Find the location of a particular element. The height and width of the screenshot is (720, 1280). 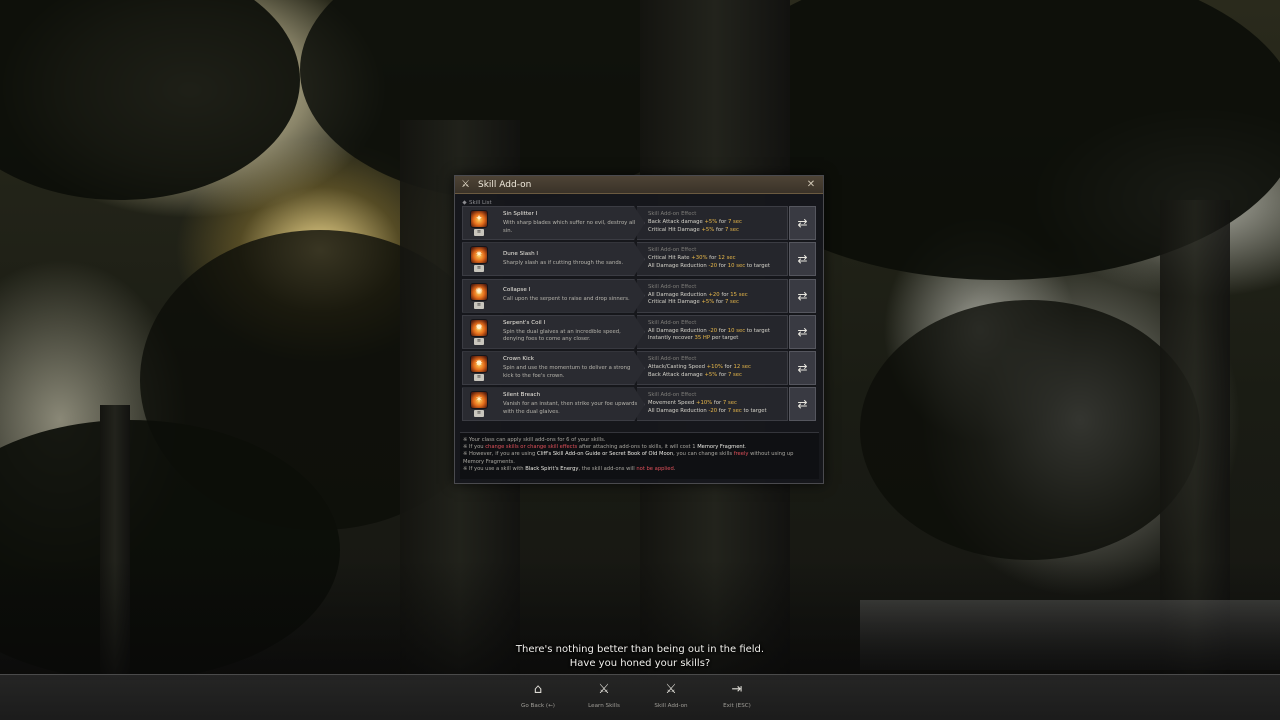

home-icon: ⌂ is located at coordinates (538, 689).